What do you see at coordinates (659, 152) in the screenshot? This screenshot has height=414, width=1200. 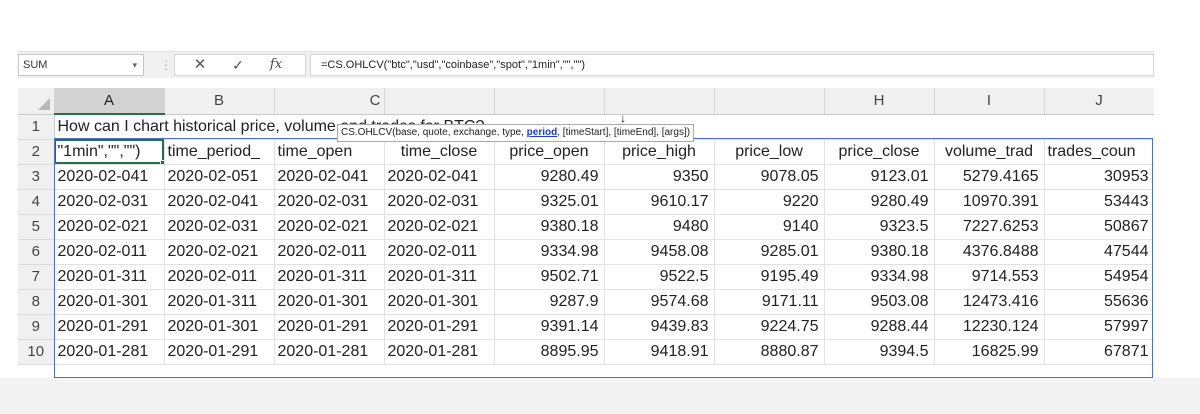 I see `header-cell: price_high` at bounding box center [659, 152].